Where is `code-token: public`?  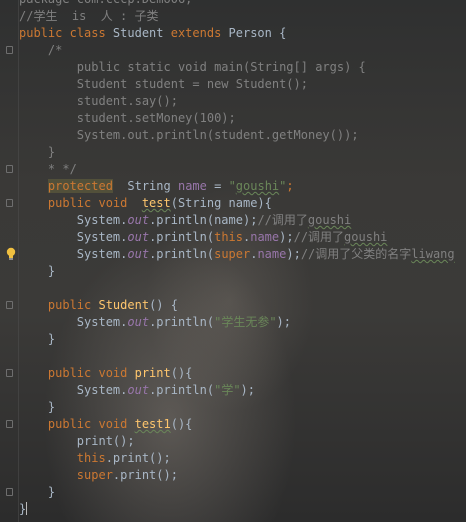 code-token: public is located at coordinates (73, 305).